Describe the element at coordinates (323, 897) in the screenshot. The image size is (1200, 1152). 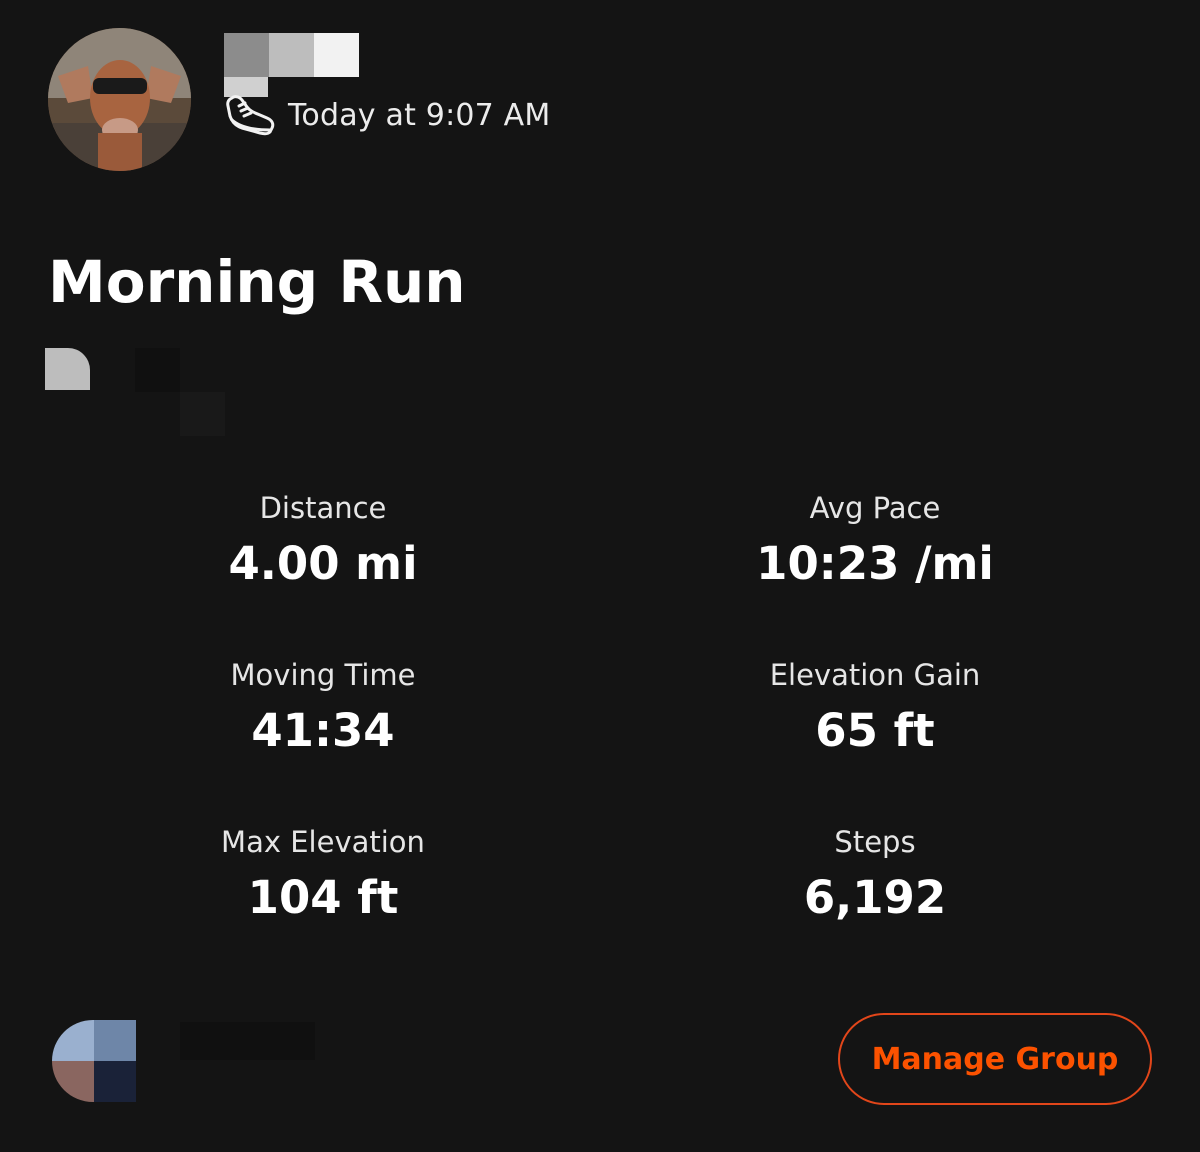
I see `stat-value: 104 ft` at that location.